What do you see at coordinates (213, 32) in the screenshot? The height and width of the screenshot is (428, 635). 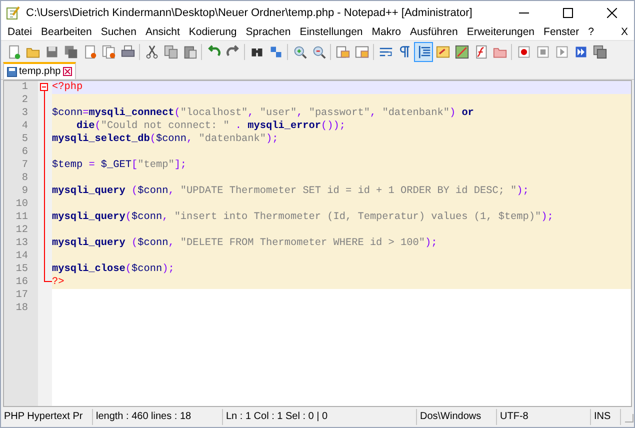 I see `menu-item: Kodierung` at bounding box center [213, 32].